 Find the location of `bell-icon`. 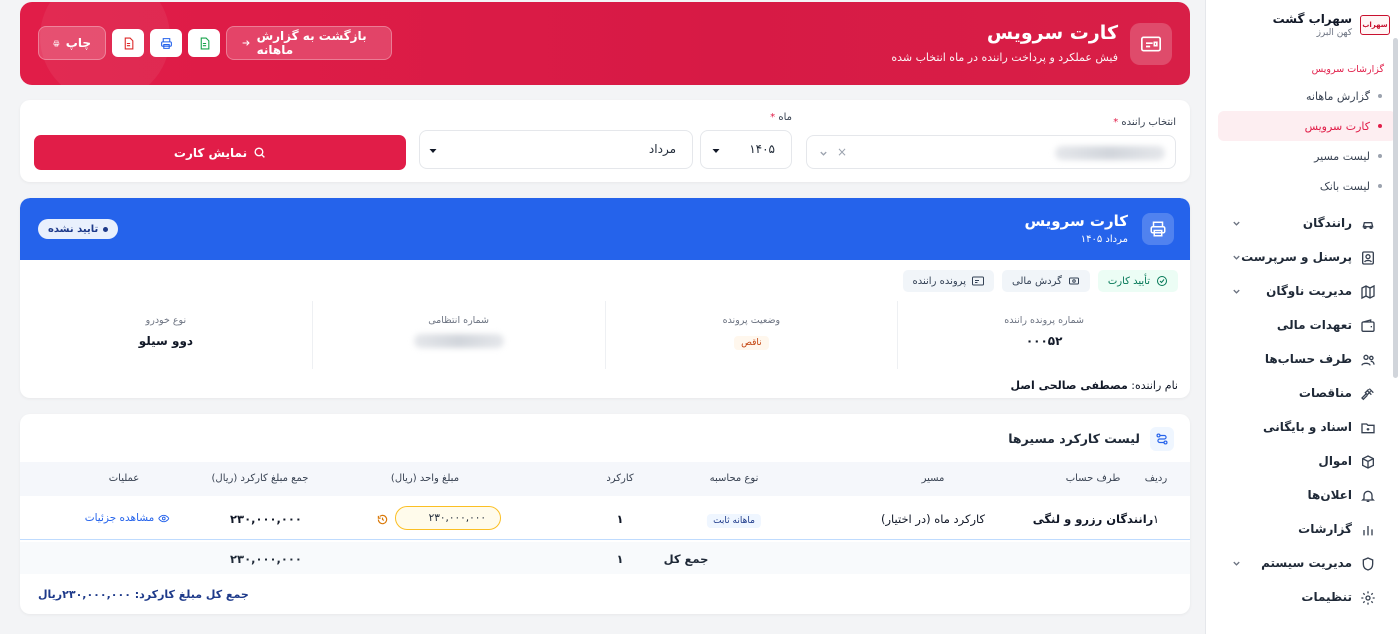

bell-icon is located at coordinates (1368, 496).